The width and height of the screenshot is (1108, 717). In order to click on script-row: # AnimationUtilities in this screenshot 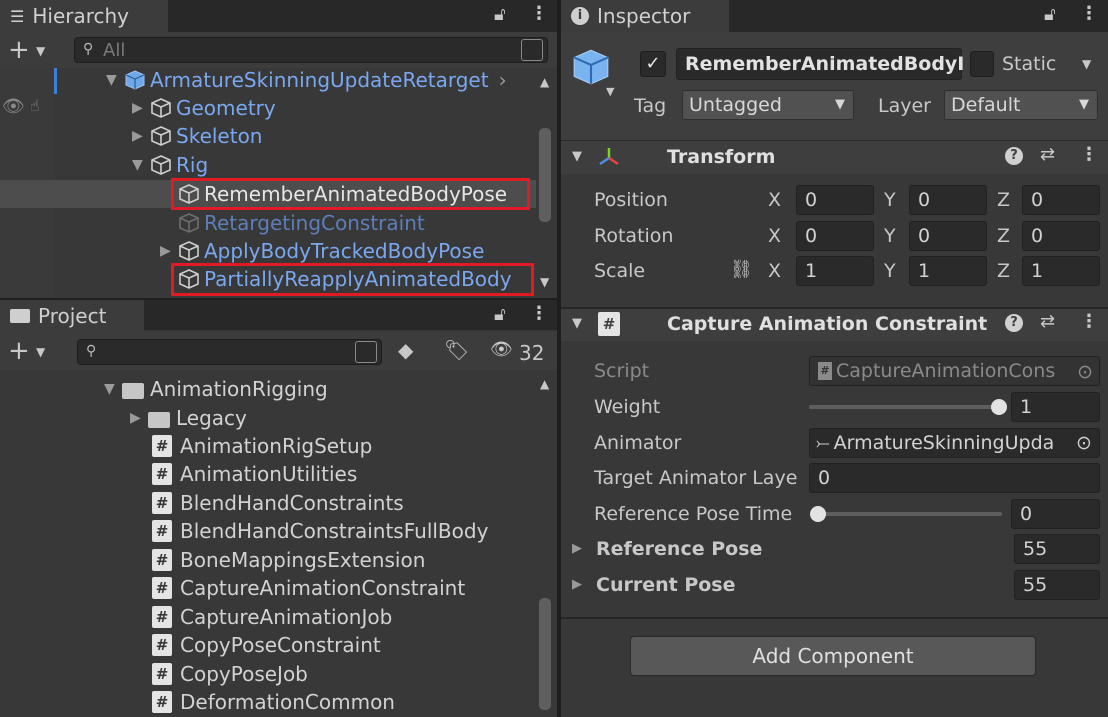, I will do `click(254, 474)`.